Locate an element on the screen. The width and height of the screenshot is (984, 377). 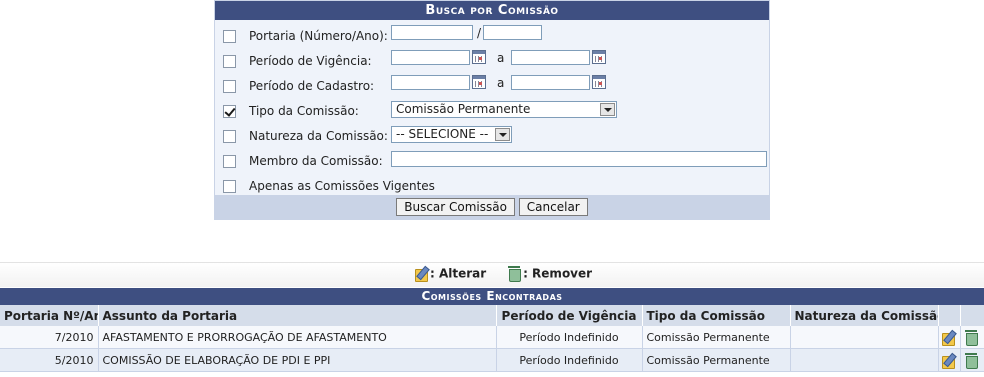
vigentes-checkbox is located at coordinates (229, 186).